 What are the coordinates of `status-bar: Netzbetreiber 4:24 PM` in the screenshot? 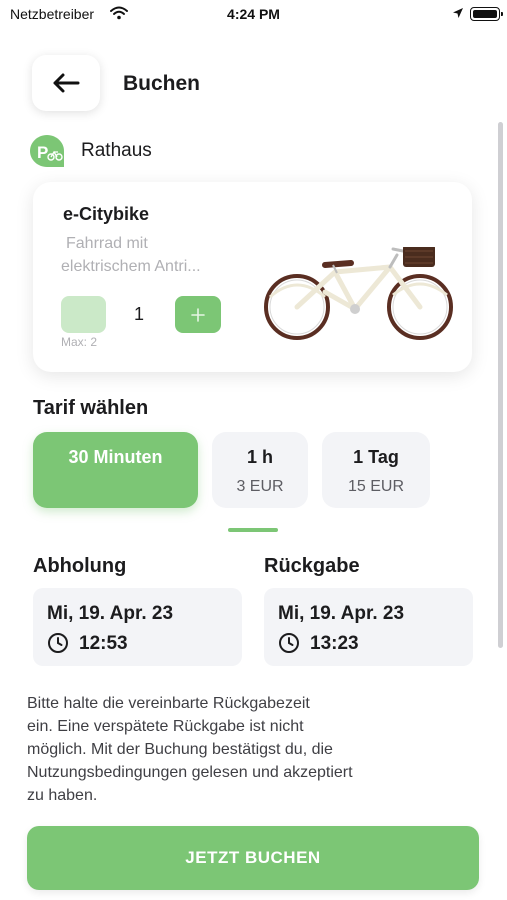 It's located at (253, 15).